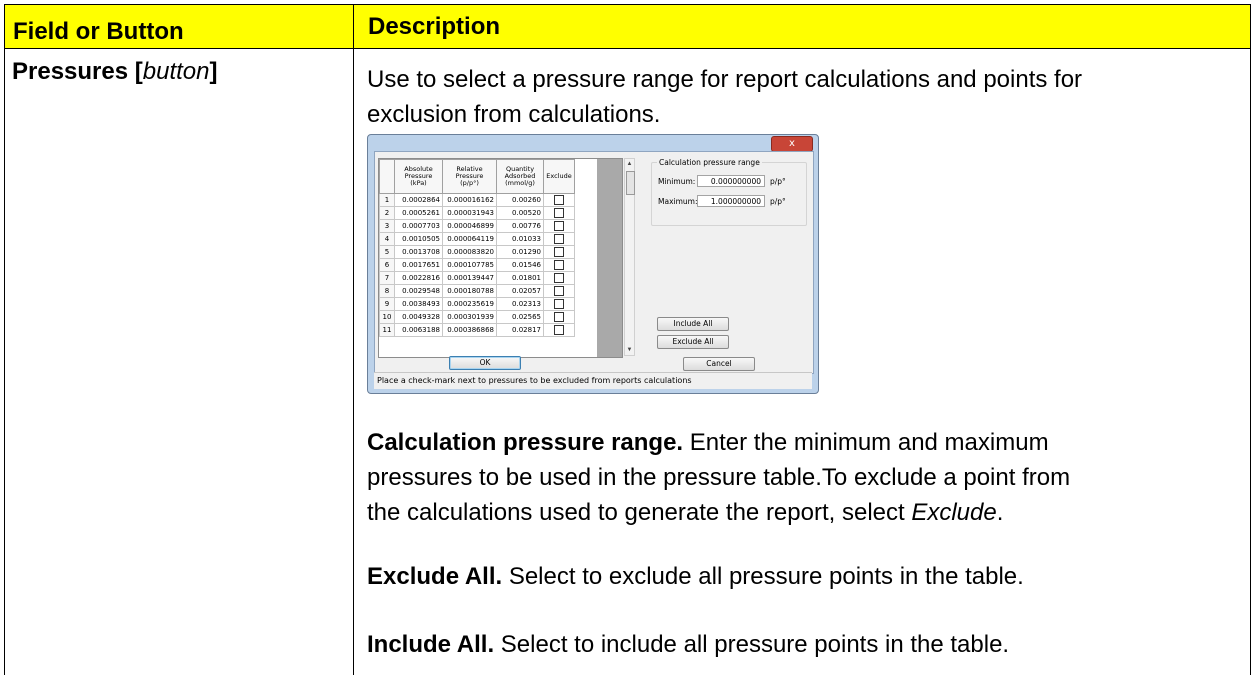 The height and width of the screenshot is (675, 1254). What do you see at coordinates (677, 181) in the screenshot?
I see `minimum-label: Minimum:` at bounding box center [677, 181].